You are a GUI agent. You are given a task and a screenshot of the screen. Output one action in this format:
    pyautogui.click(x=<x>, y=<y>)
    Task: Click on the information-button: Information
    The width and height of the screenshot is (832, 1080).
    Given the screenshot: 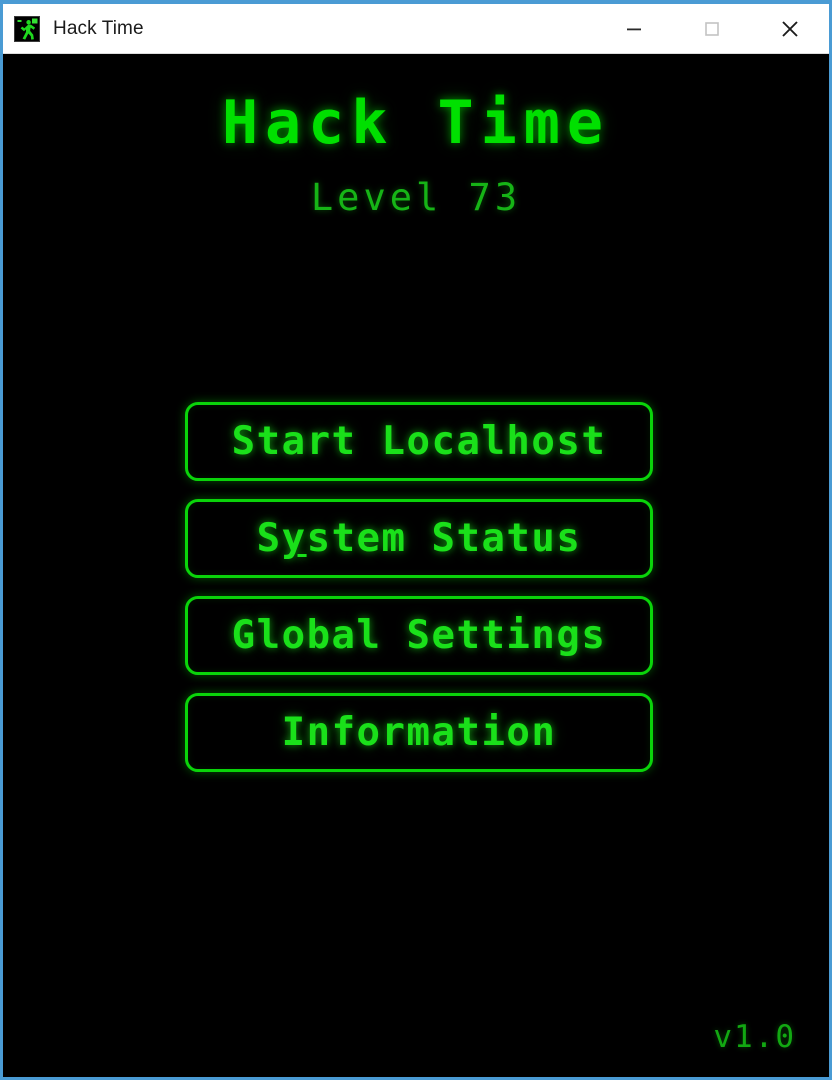 What is the action you would take?
    pyautogui.click(x=419, y=732)
    